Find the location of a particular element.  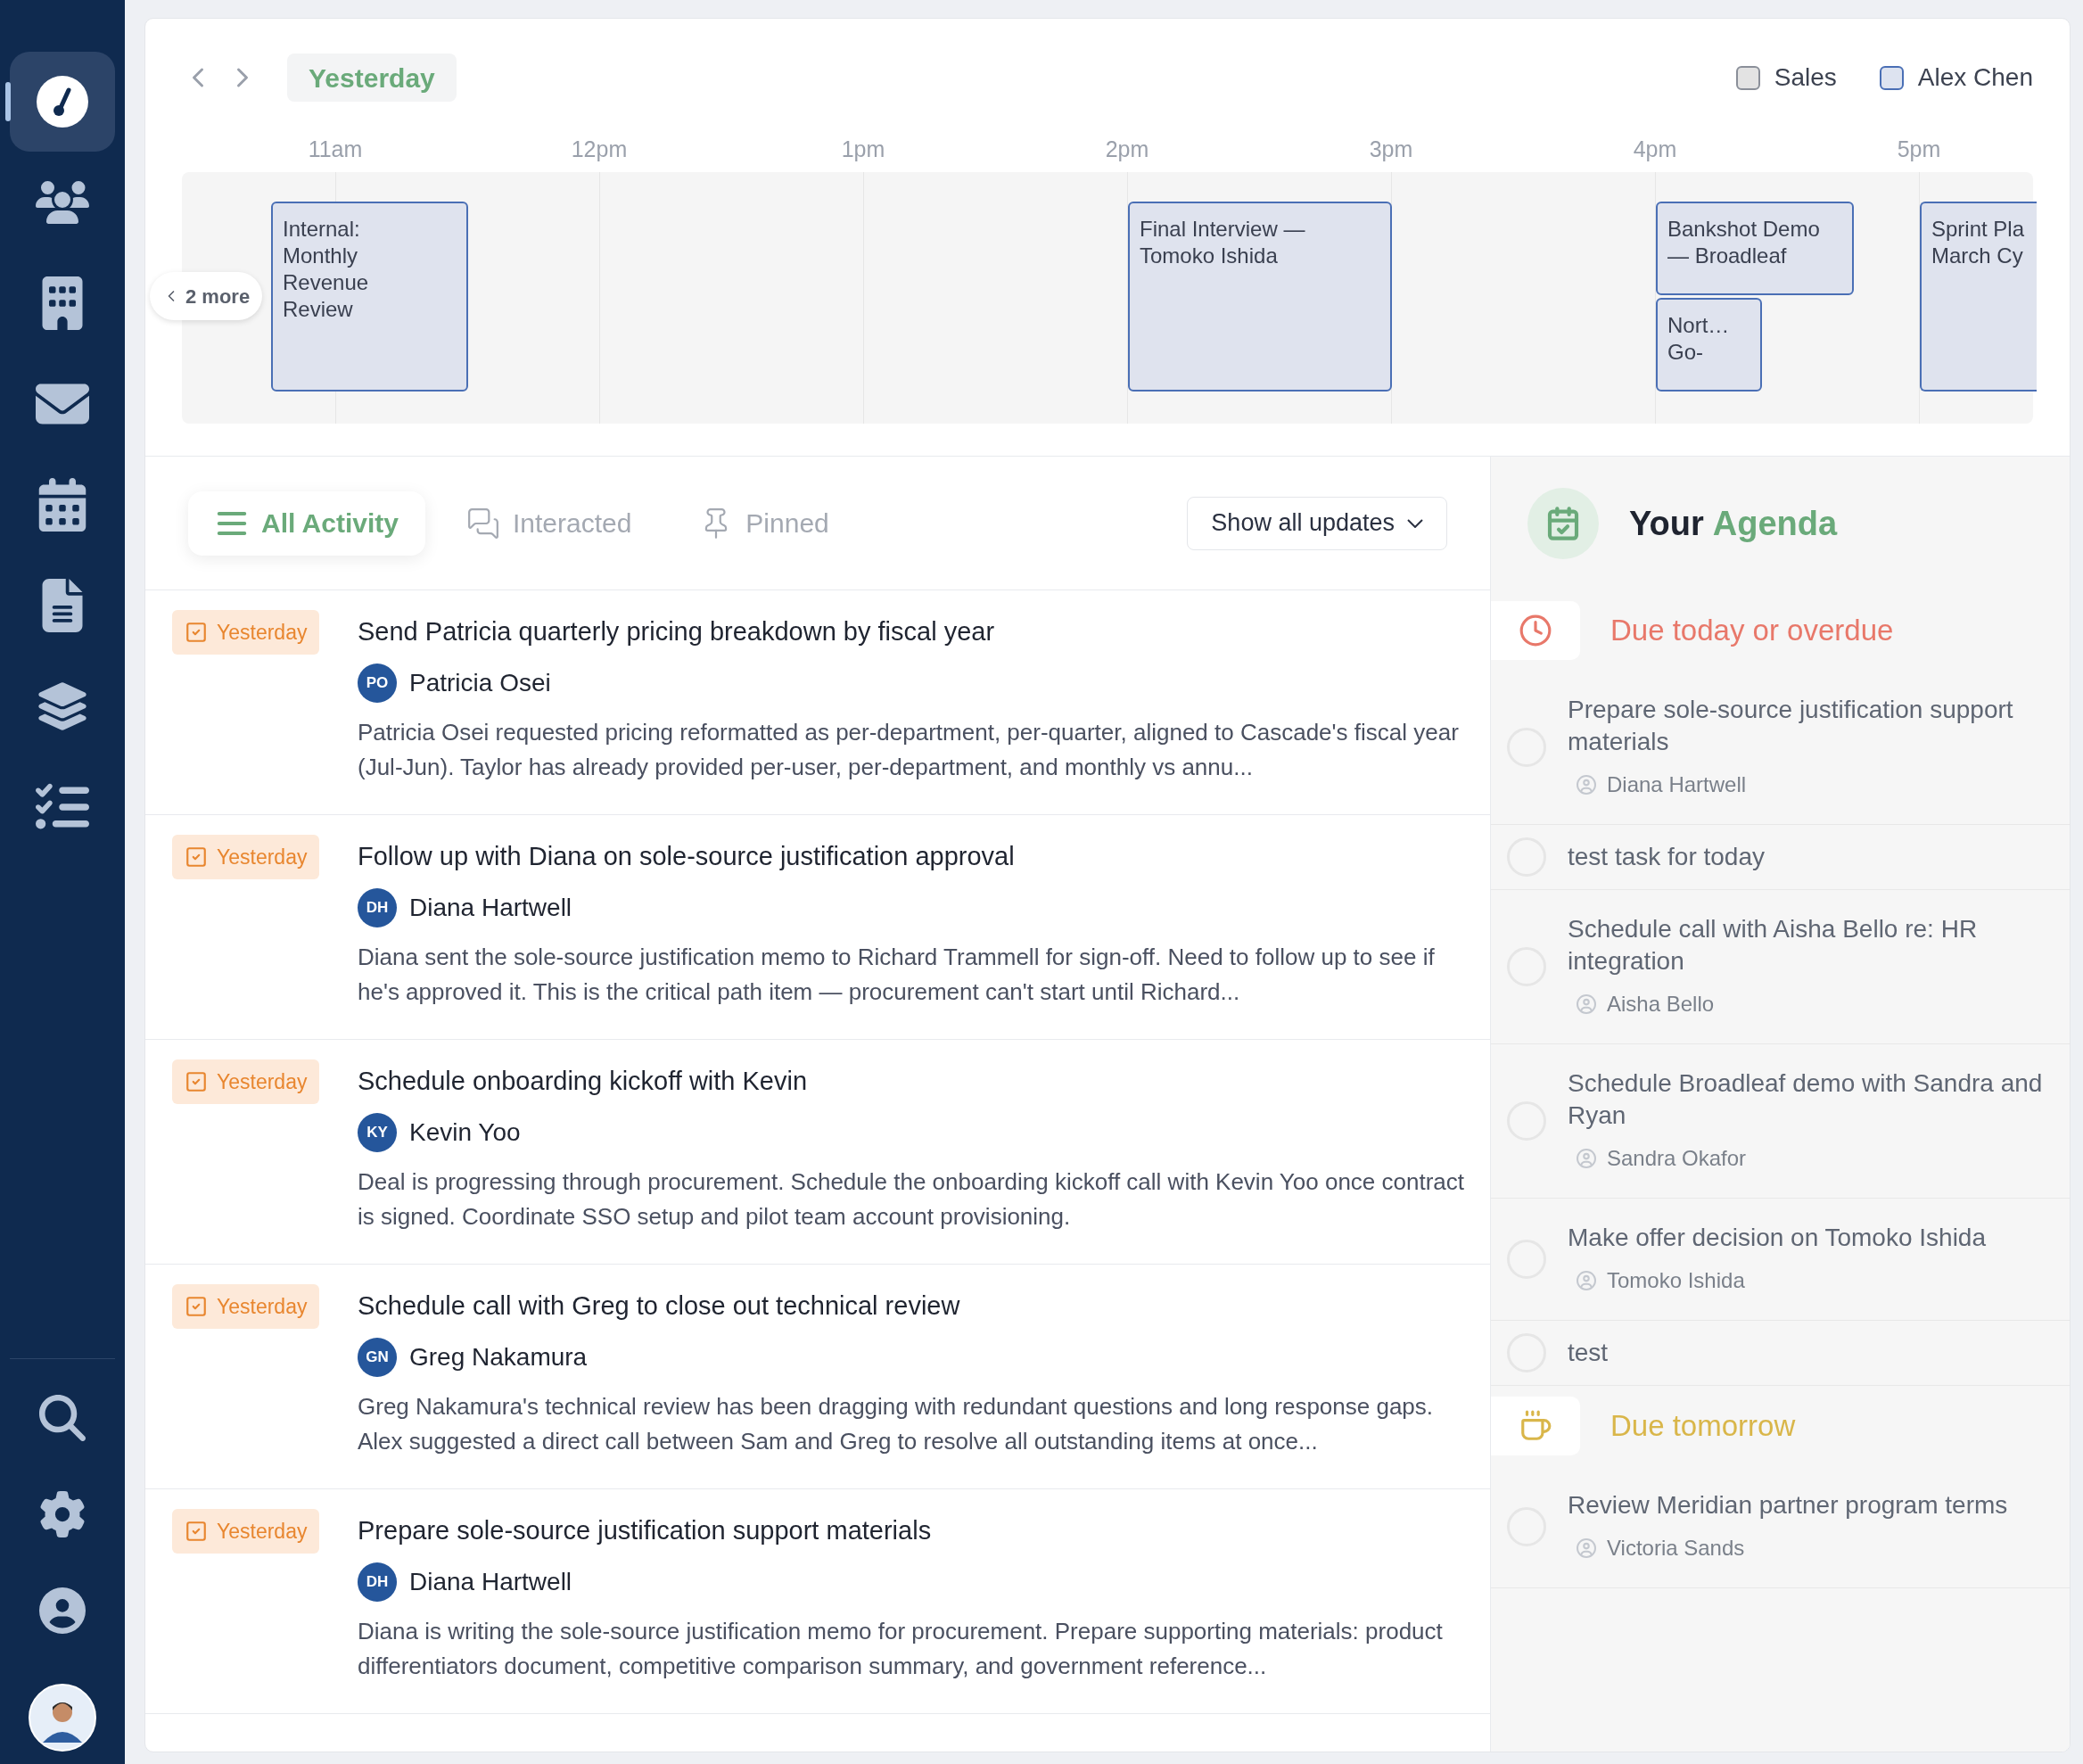

hour-label: 2pm is located at coordinates (1127, 149).